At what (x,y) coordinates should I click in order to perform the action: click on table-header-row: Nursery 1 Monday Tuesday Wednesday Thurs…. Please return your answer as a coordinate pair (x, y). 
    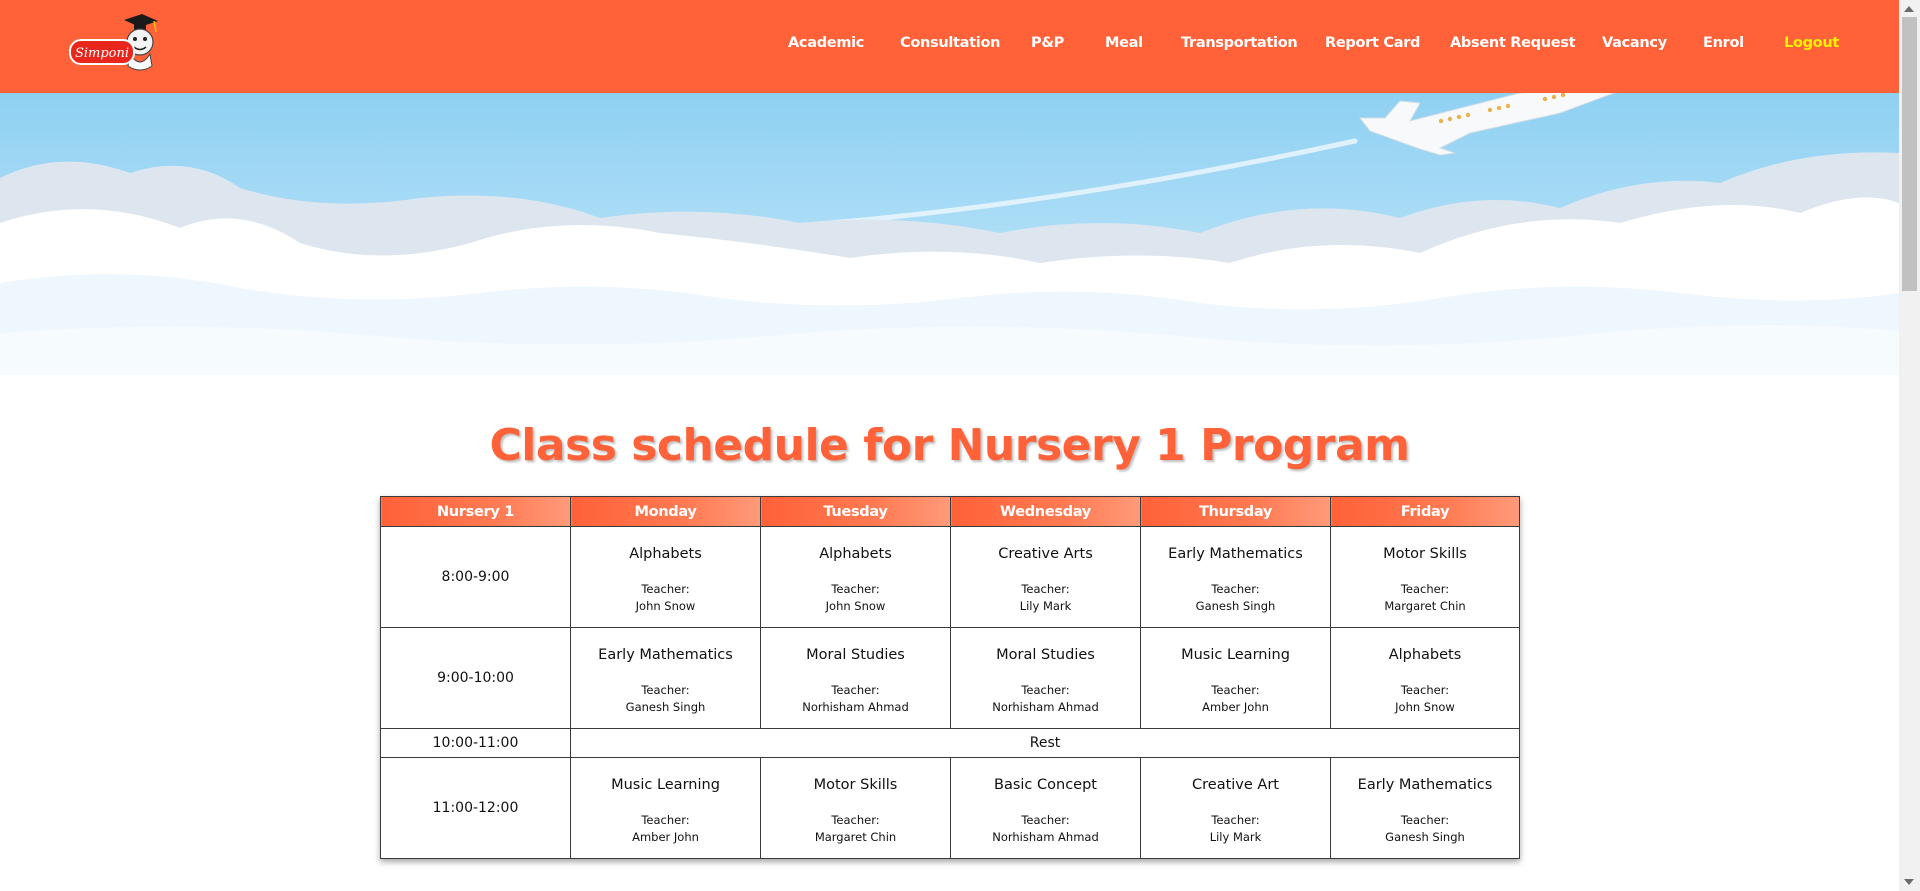
    Looking at the image, I should click on (950, 511).